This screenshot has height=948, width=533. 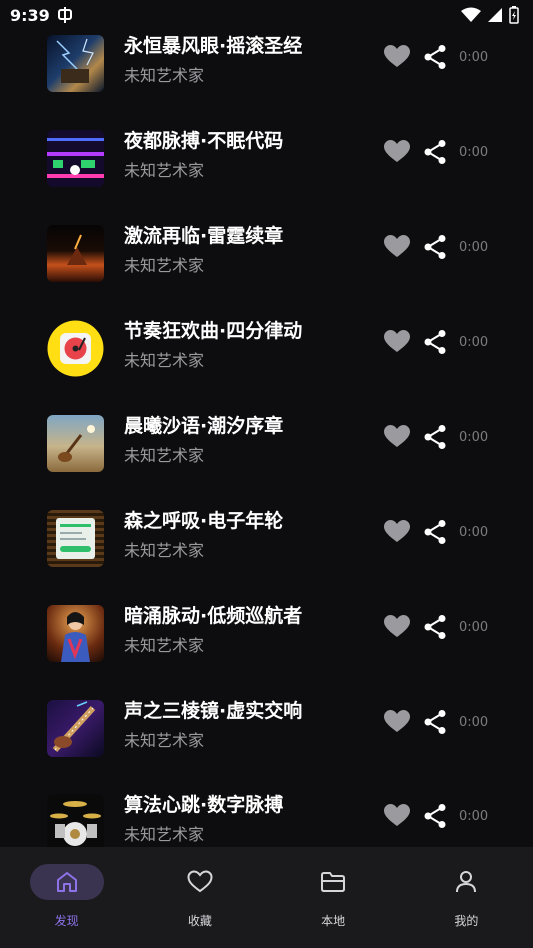 What do you see at coordinates (266, 78) in the screenshot?
I see `song-row: 永恒暴风眼·摇滚圣经 未知艺术家 0:00` at bounding box center [266, 78].